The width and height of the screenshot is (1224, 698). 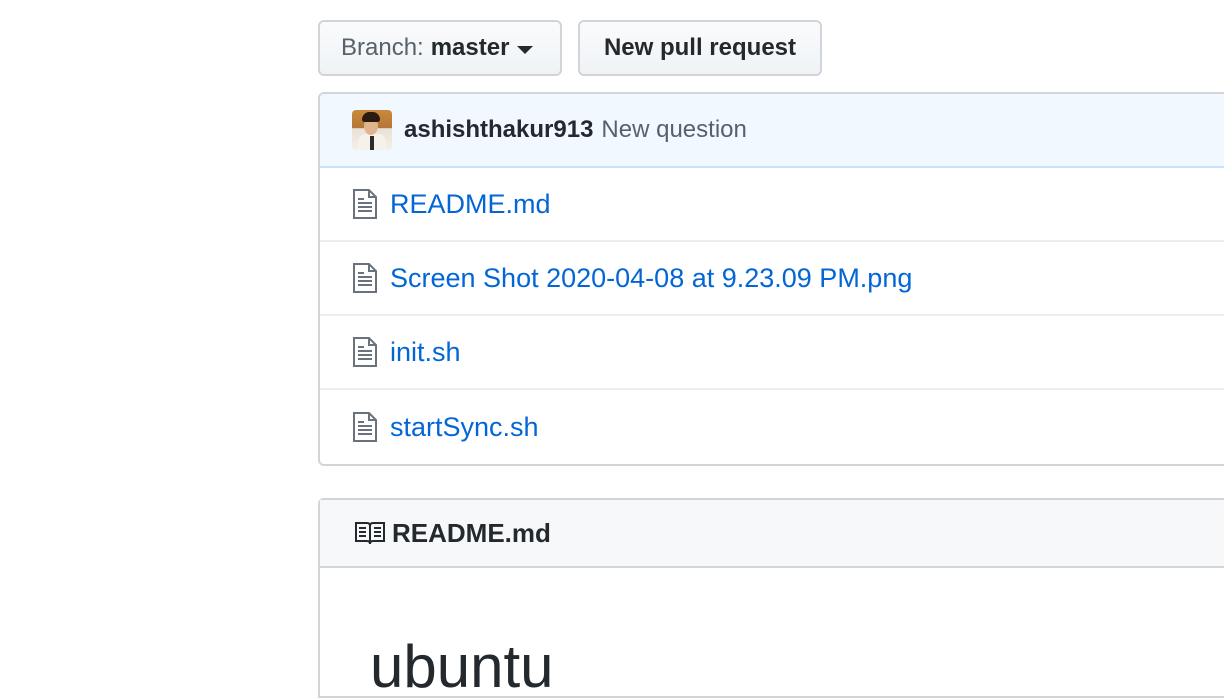 I want to click on latest-commit-bar: ashishthakur913 New question, so click(x=772, y=131).